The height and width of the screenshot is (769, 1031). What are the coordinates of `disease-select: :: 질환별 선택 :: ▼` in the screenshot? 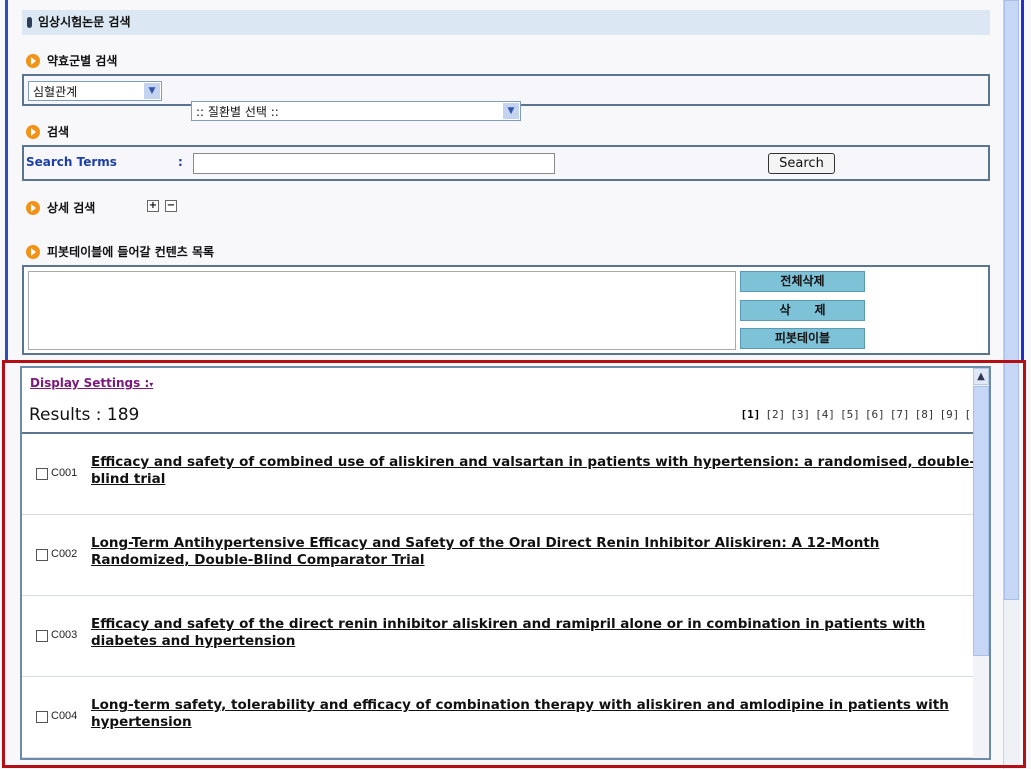 It's located at (356, 111).